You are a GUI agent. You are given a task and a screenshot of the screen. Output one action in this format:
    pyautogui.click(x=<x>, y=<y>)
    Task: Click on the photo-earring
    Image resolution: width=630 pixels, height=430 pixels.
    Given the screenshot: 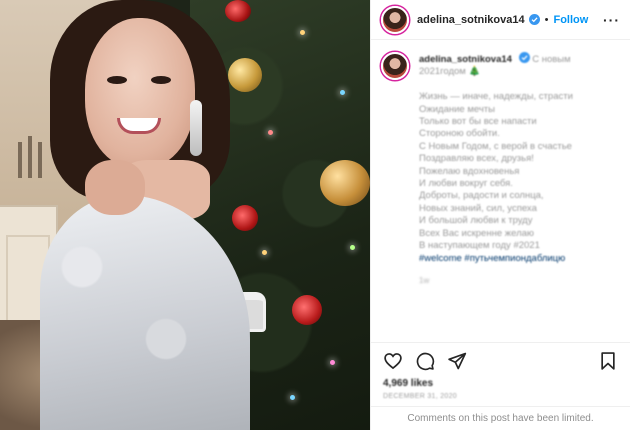 What is the action you would take?
    pyautogui.click(x=196, y=128)
    